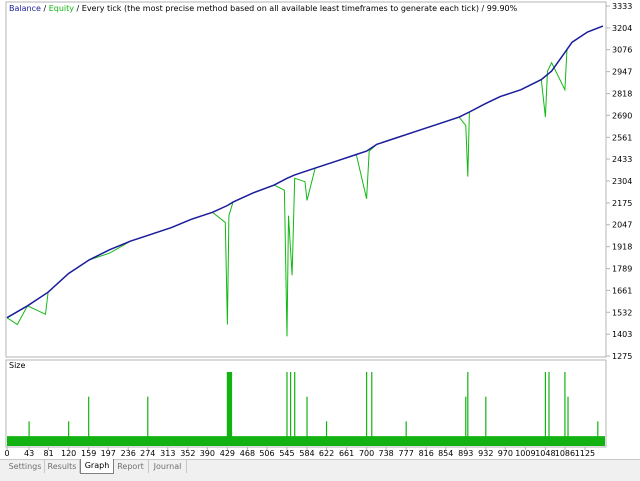 The image size is (640, 481). I want to click on x-tick-label: 1086, so click(565, 453).